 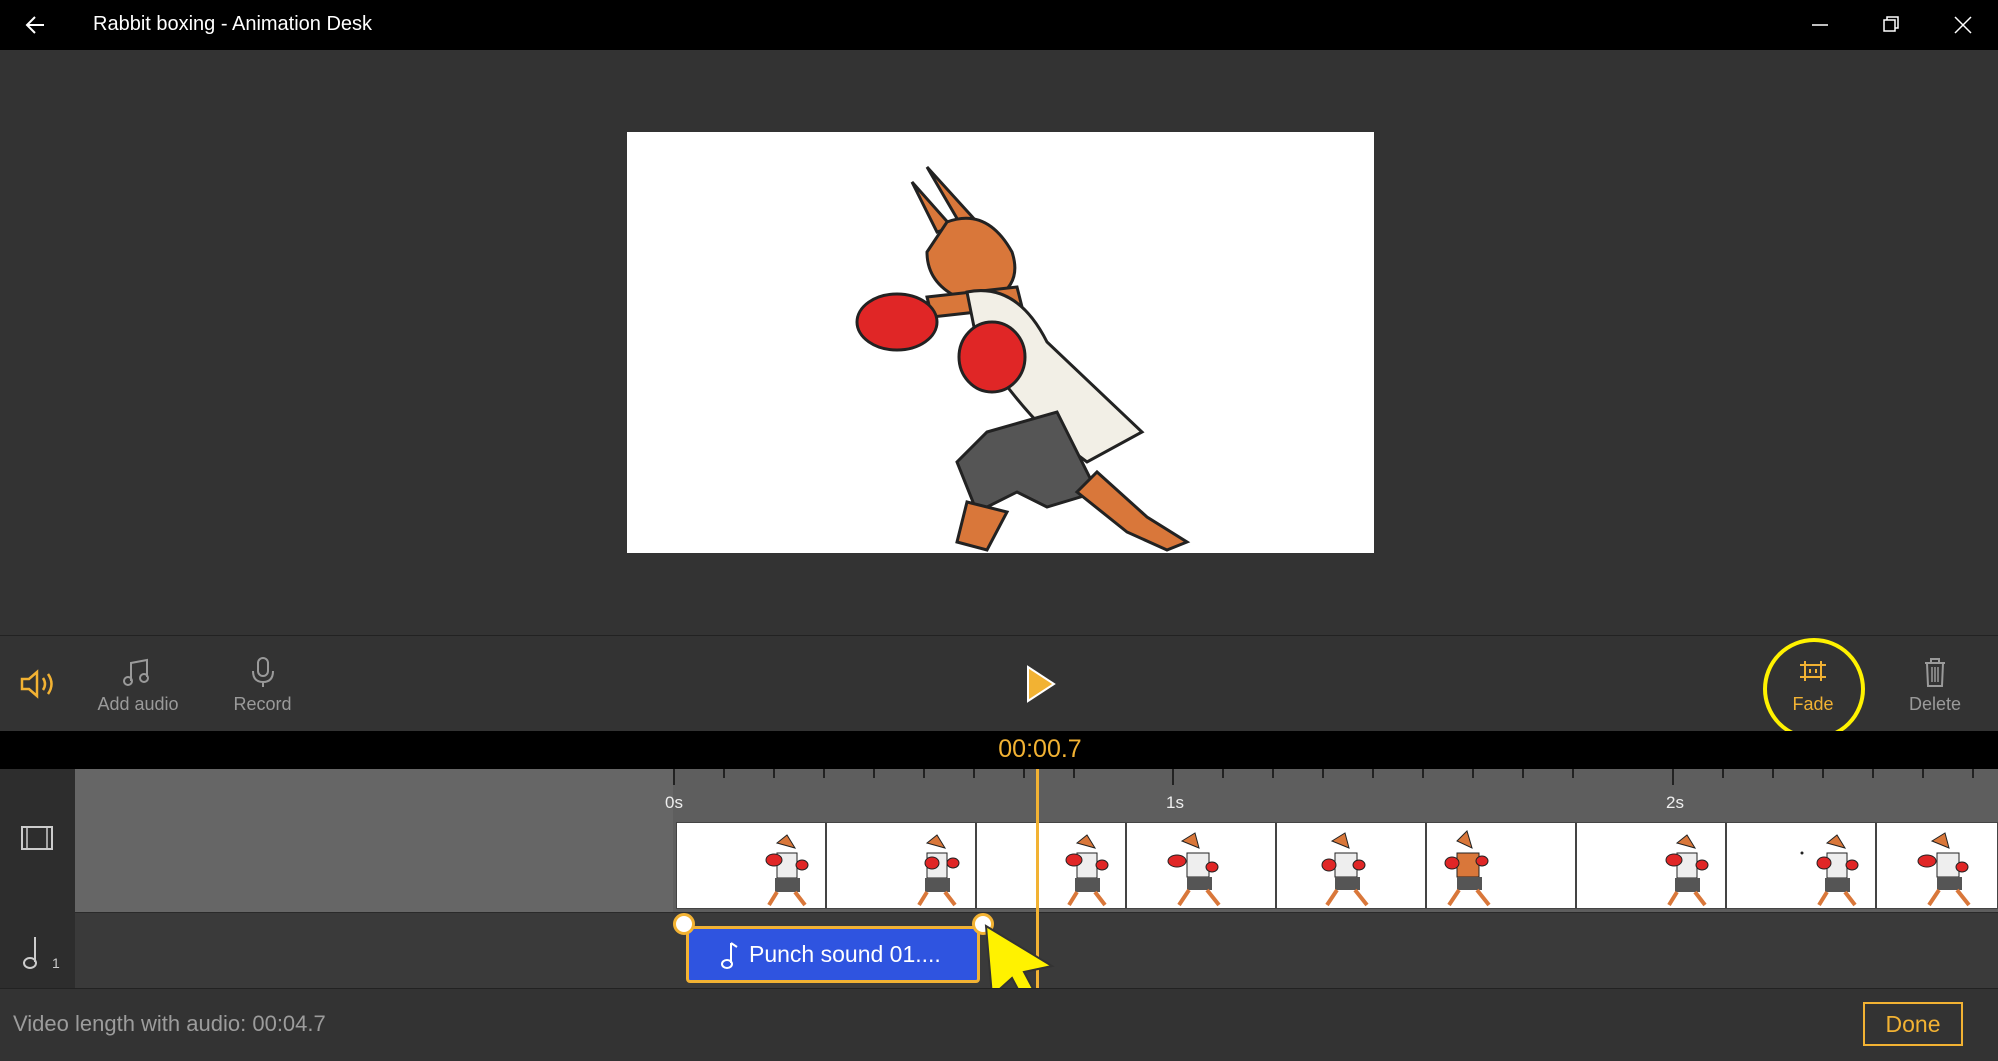 What do you see at coordinates (999, 25) in the screenshot?
I see `title-bar: Rabbit boxing - Animation Desk` at bounding box center [999, 25].